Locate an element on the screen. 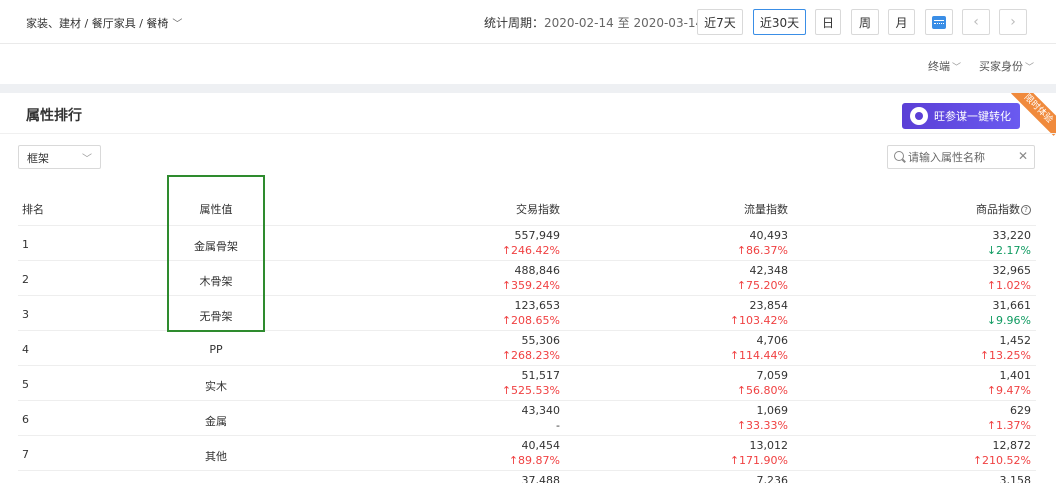 Image resolution: width=1056 pixels, height=483 pixels. goods-value: 629 is located at coordinates (1020, 410).